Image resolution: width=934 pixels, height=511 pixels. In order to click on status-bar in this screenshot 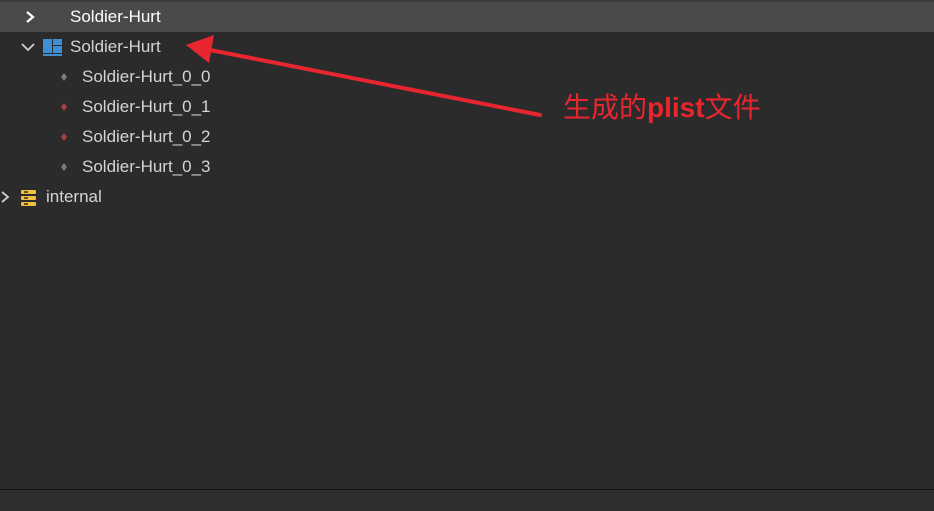, I will do `click(467, 500)`.